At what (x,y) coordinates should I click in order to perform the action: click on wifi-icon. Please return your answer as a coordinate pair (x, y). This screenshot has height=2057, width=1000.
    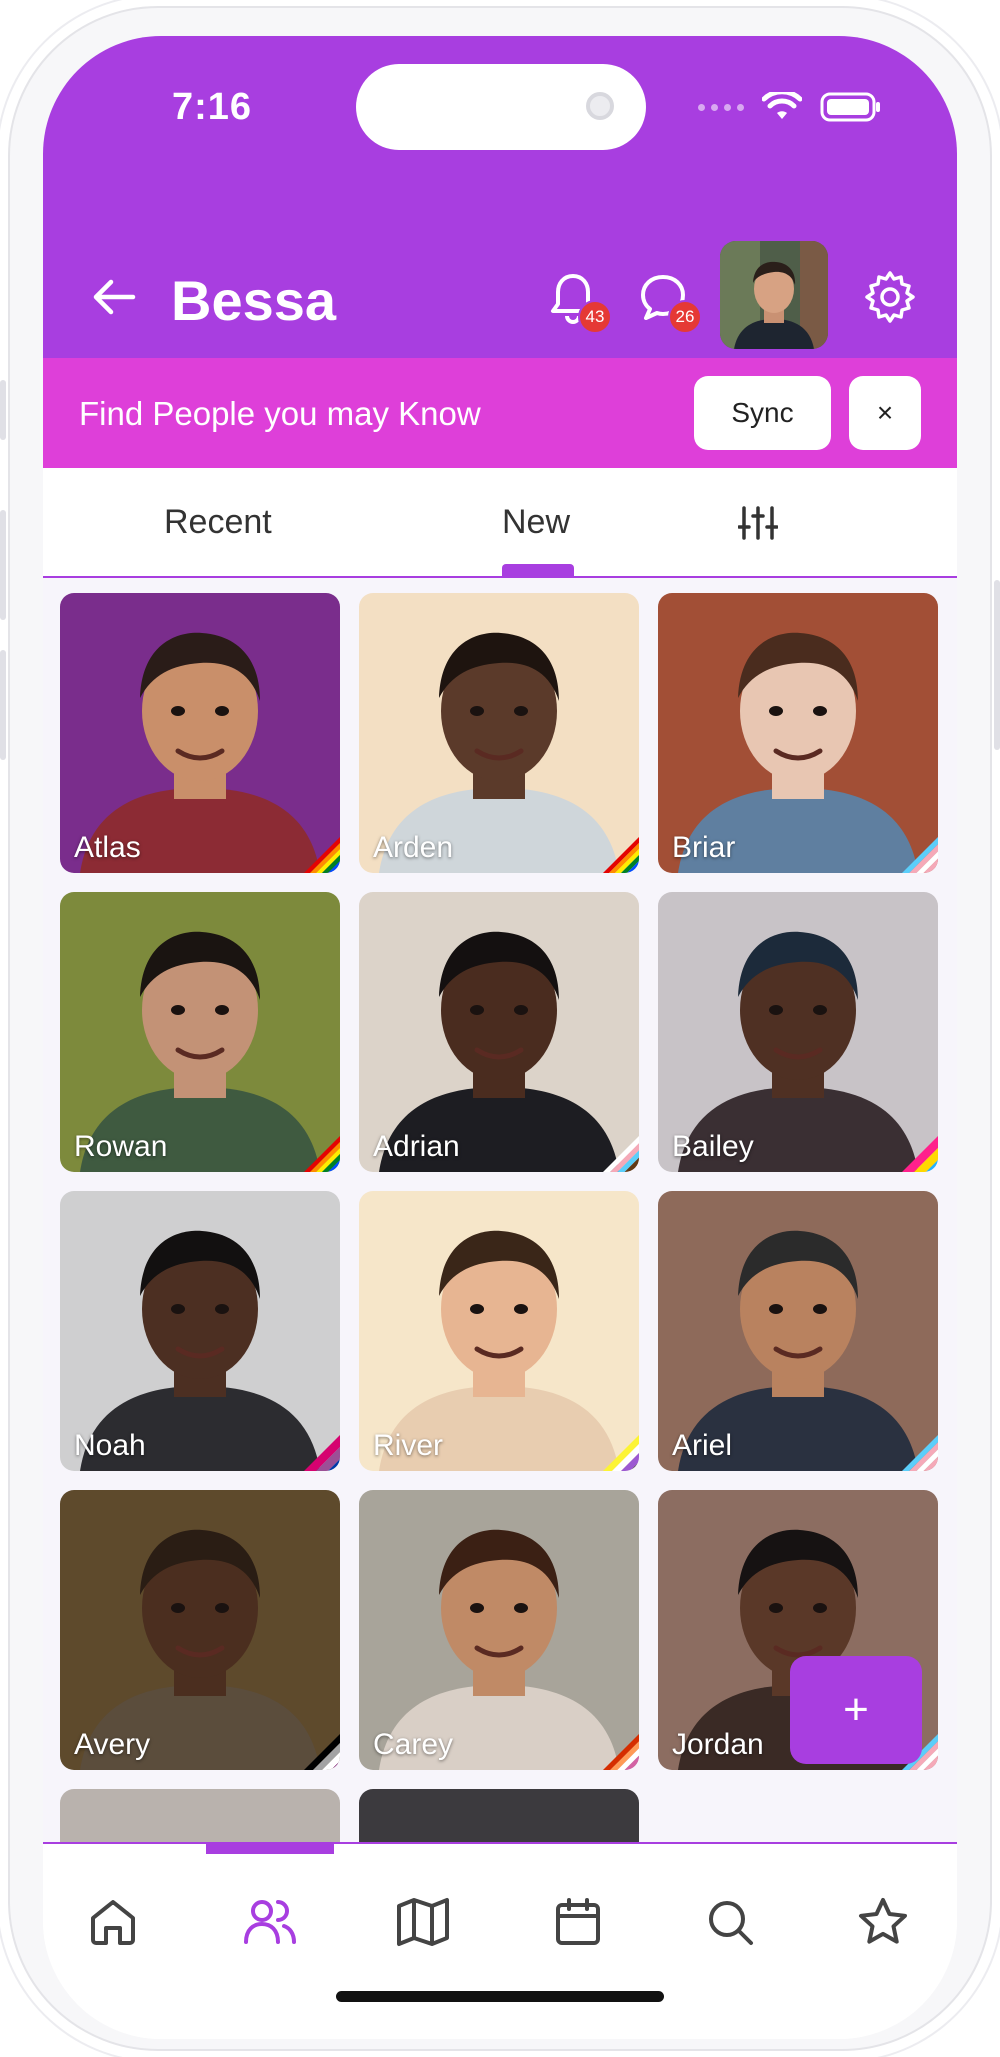
    Looking at the image, I should click on (782, 105).